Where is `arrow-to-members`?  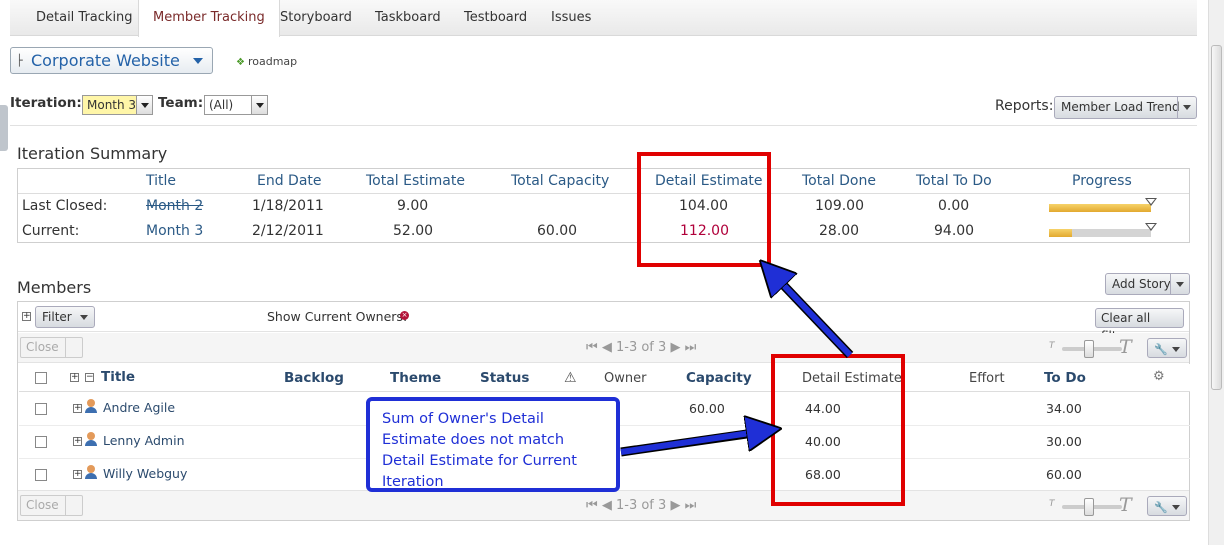
arrow-to-members is located at coordinates (692, 443).